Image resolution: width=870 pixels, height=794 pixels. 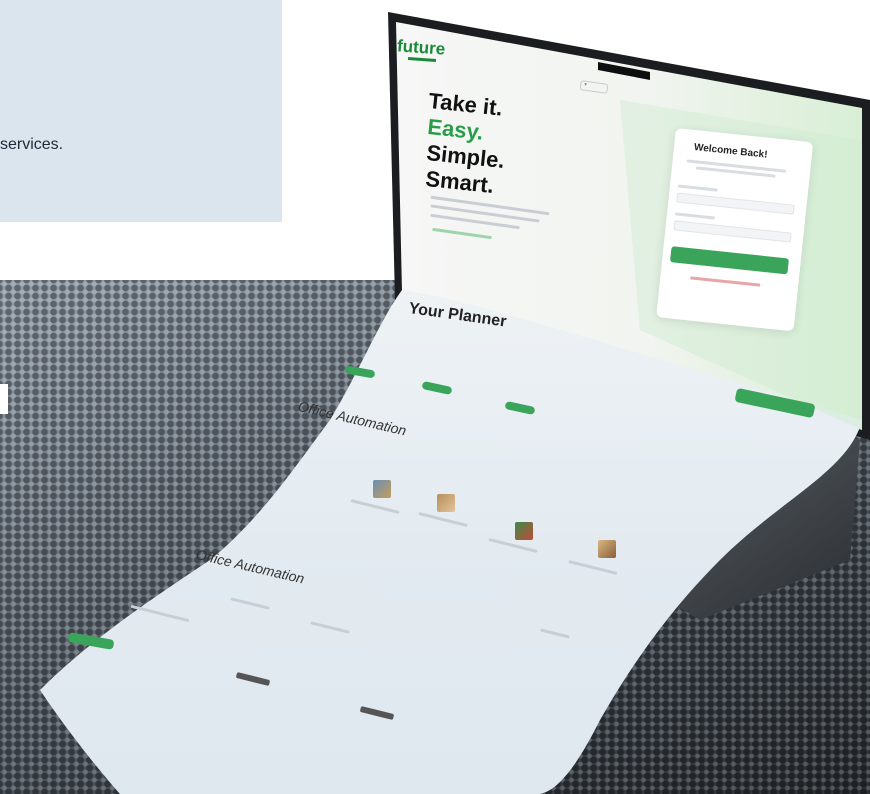 What do you see at coordinates (735, 203) in the screenshot?
I see `email-field` at bounding box center [735, 203].